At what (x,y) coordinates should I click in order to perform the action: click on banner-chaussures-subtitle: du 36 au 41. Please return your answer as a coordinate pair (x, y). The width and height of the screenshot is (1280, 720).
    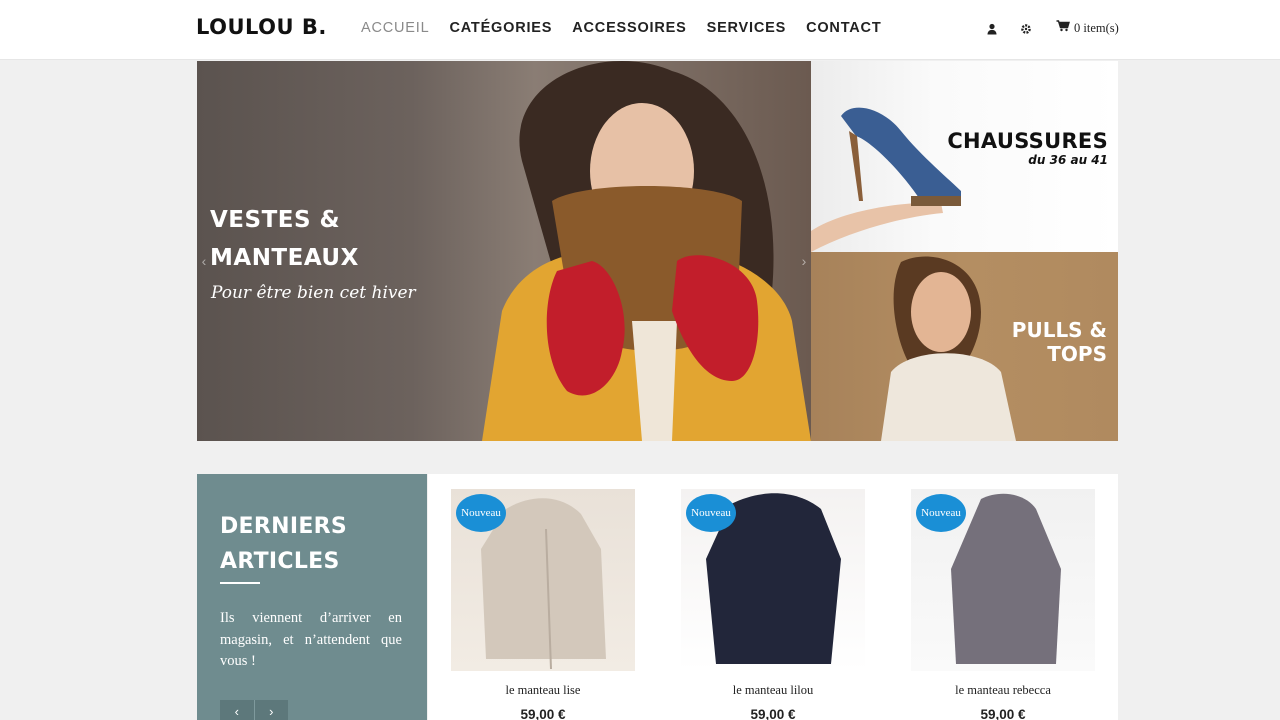
    Looking at the image, I should click on (1068, 160).